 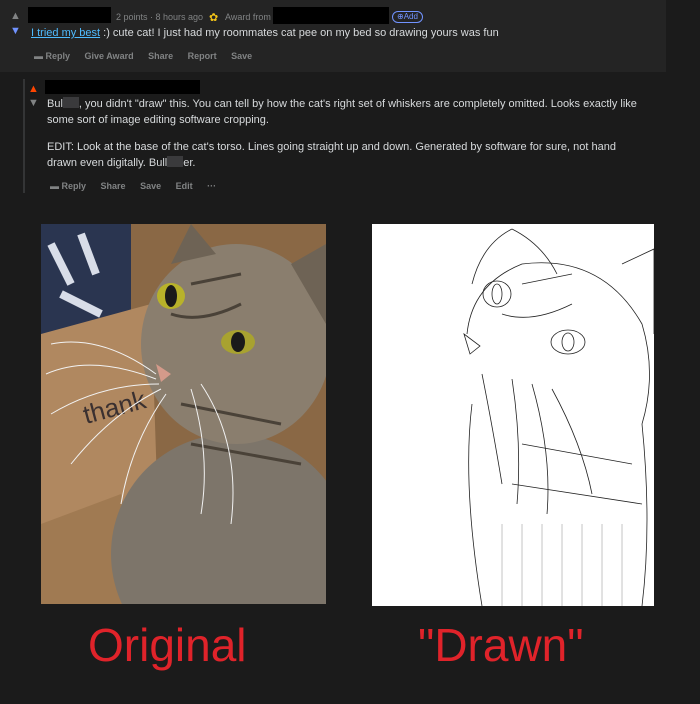 What do you see at coordinates (501, 645) in the screenshot?
I see `drawn-label: "Drawn"` at bounding box center [501, 645].